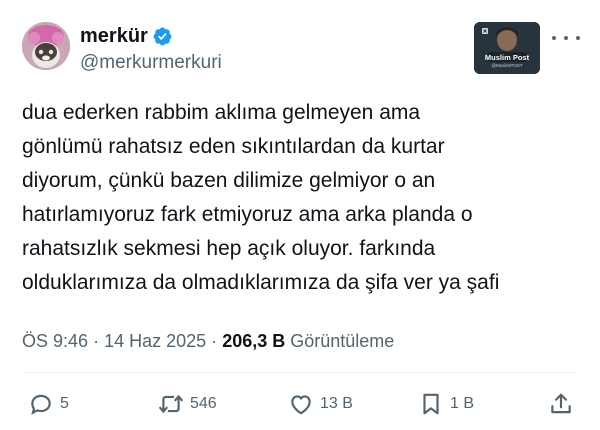 The height and width of the screenshot is (430, 600). Describe the element at coordinates (55, 341) in the screenshot. I see `tweet-time: ÖS 9:46` at that location.